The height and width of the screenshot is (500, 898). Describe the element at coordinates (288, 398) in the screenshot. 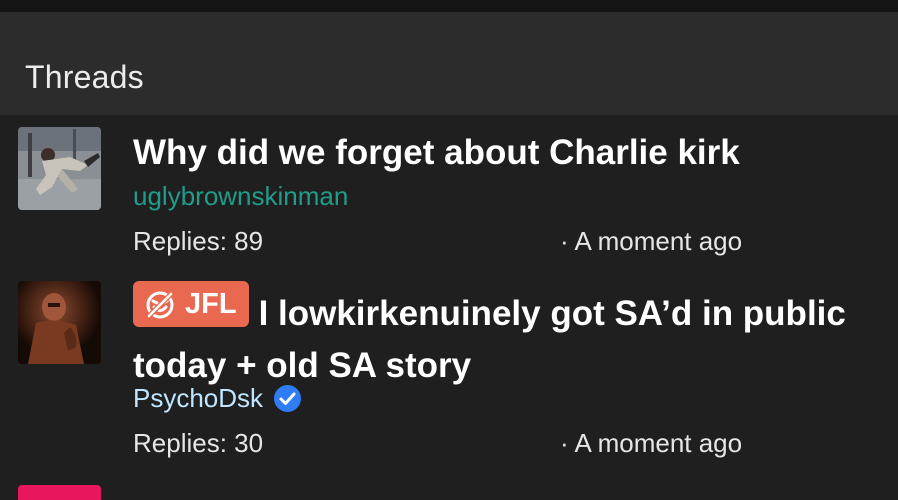

I see `verified-icon` at that location.